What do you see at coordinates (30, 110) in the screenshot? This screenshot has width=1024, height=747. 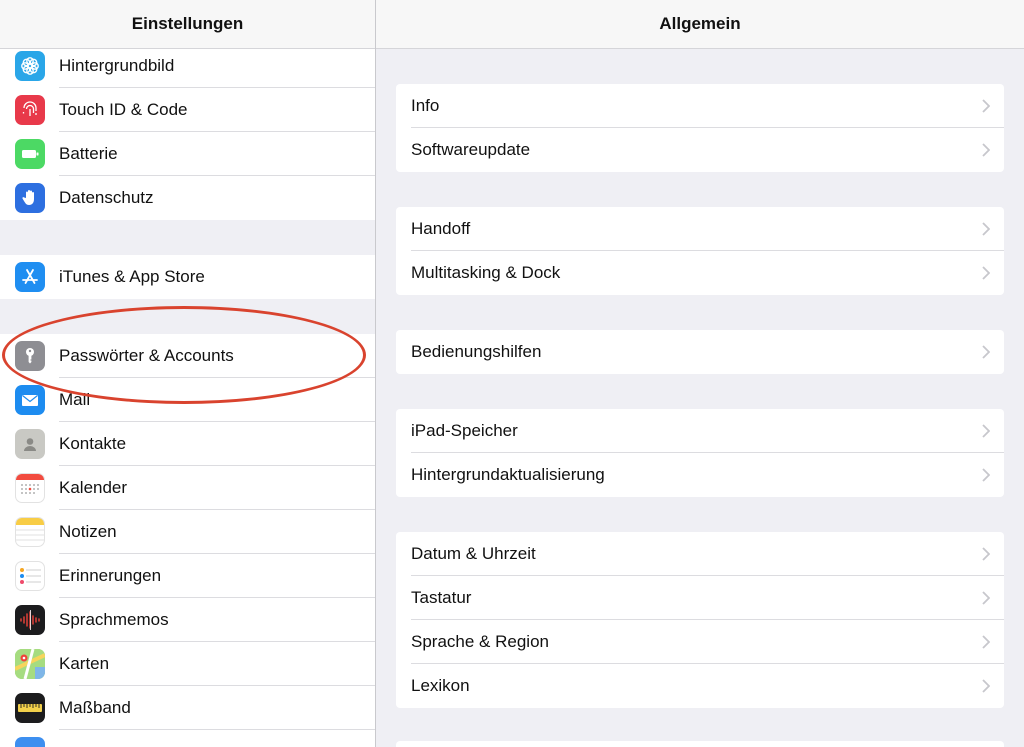 I see `fingerprint-icon` at bounding box center [30, 110].